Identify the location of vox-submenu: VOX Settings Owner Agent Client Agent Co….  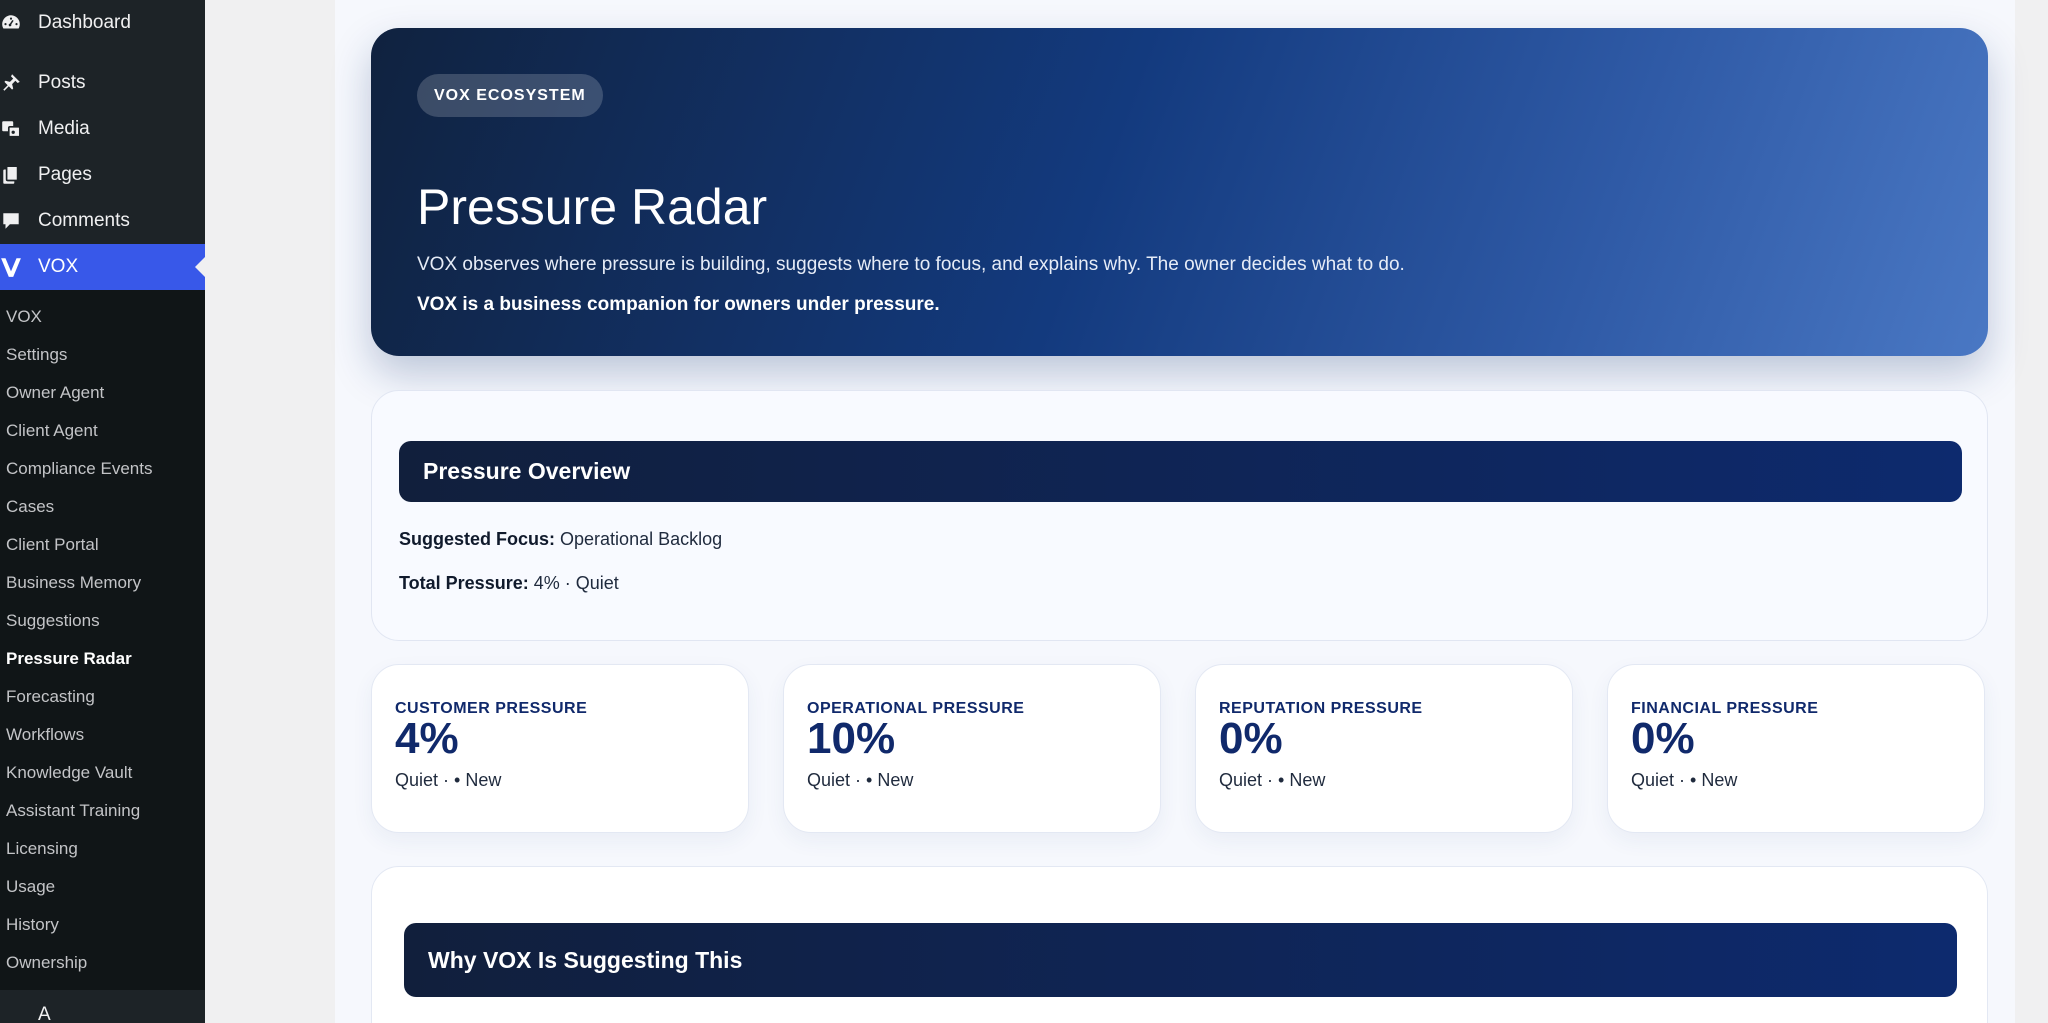
(102, 640).